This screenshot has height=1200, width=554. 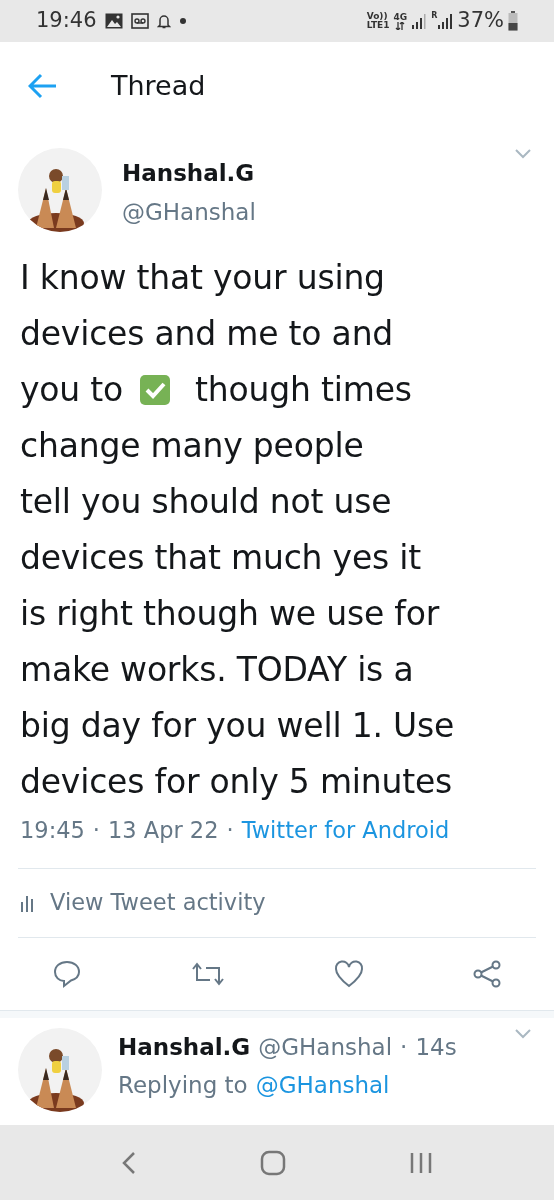 I want to click on reply-icon, so click(x=67, y=973).